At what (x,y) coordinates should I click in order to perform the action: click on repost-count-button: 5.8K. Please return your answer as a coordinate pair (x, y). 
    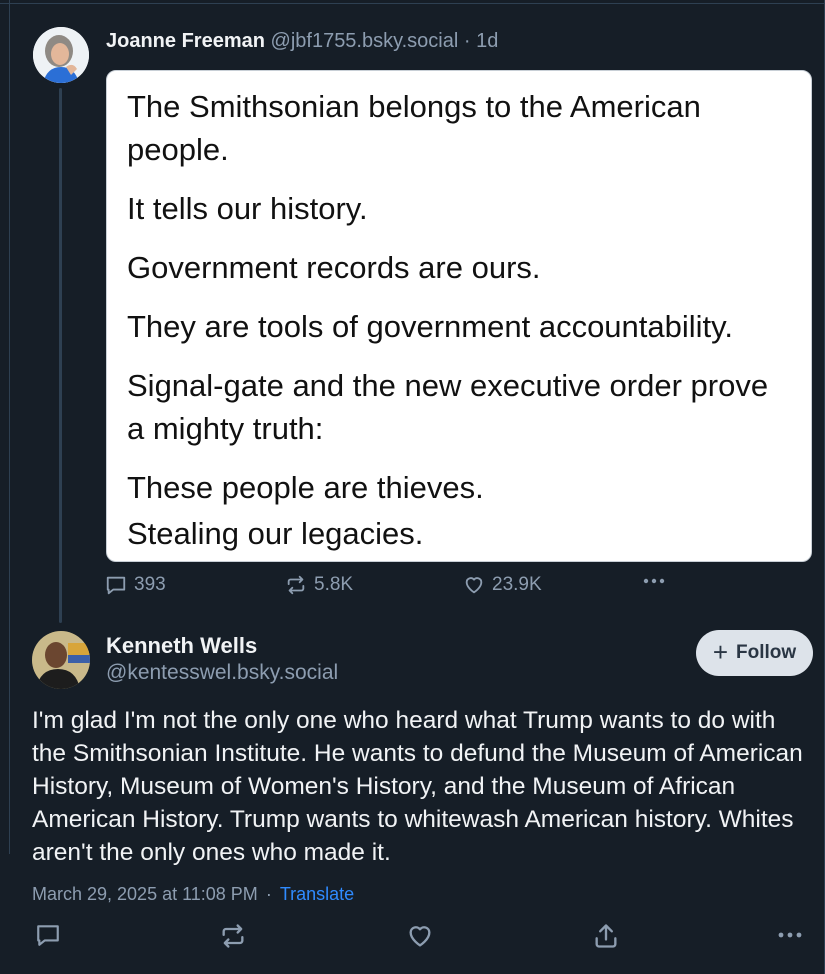
    Looking at the image, I should click on (319, 585).